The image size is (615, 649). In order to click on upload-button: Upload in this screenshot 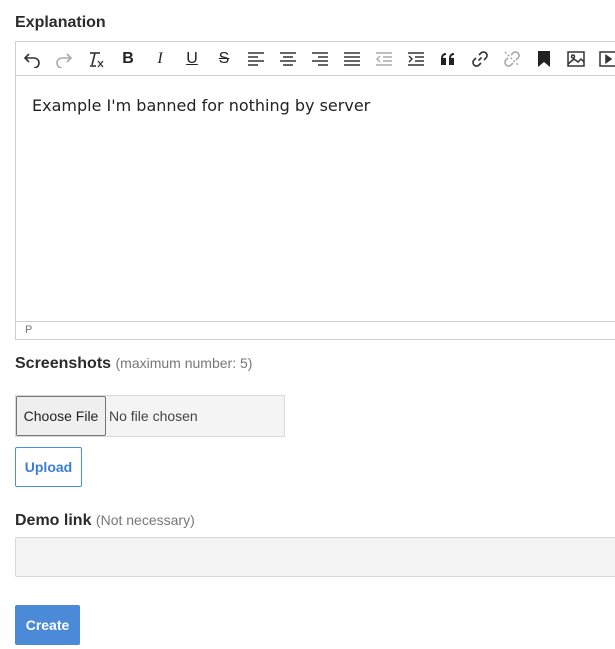, I will do `click(48, 467)`.